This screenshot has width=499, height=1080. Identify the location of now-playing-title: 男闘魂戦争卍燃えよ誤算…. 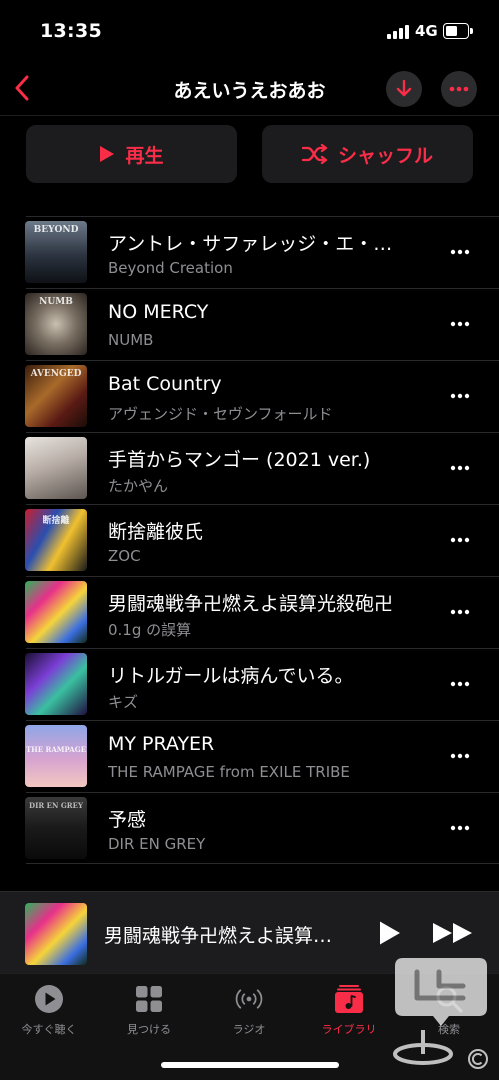
(218, 936).